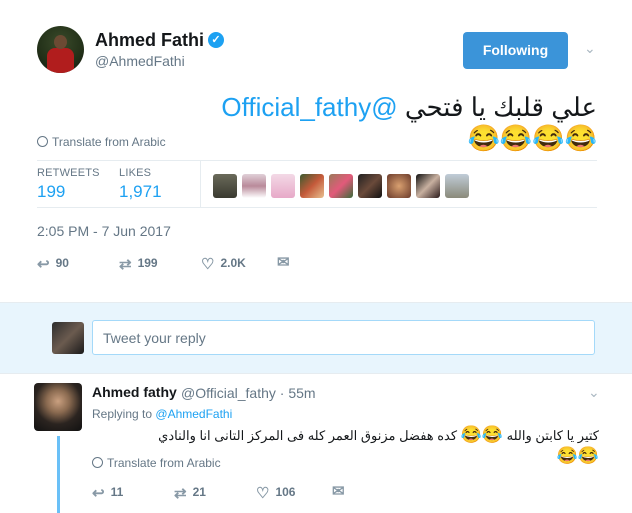 The width and height of the screenshot is (632, 513). Describe the element at coordinates (58, 407) in the screenshot. I see `reply-author-avatar` at that location.